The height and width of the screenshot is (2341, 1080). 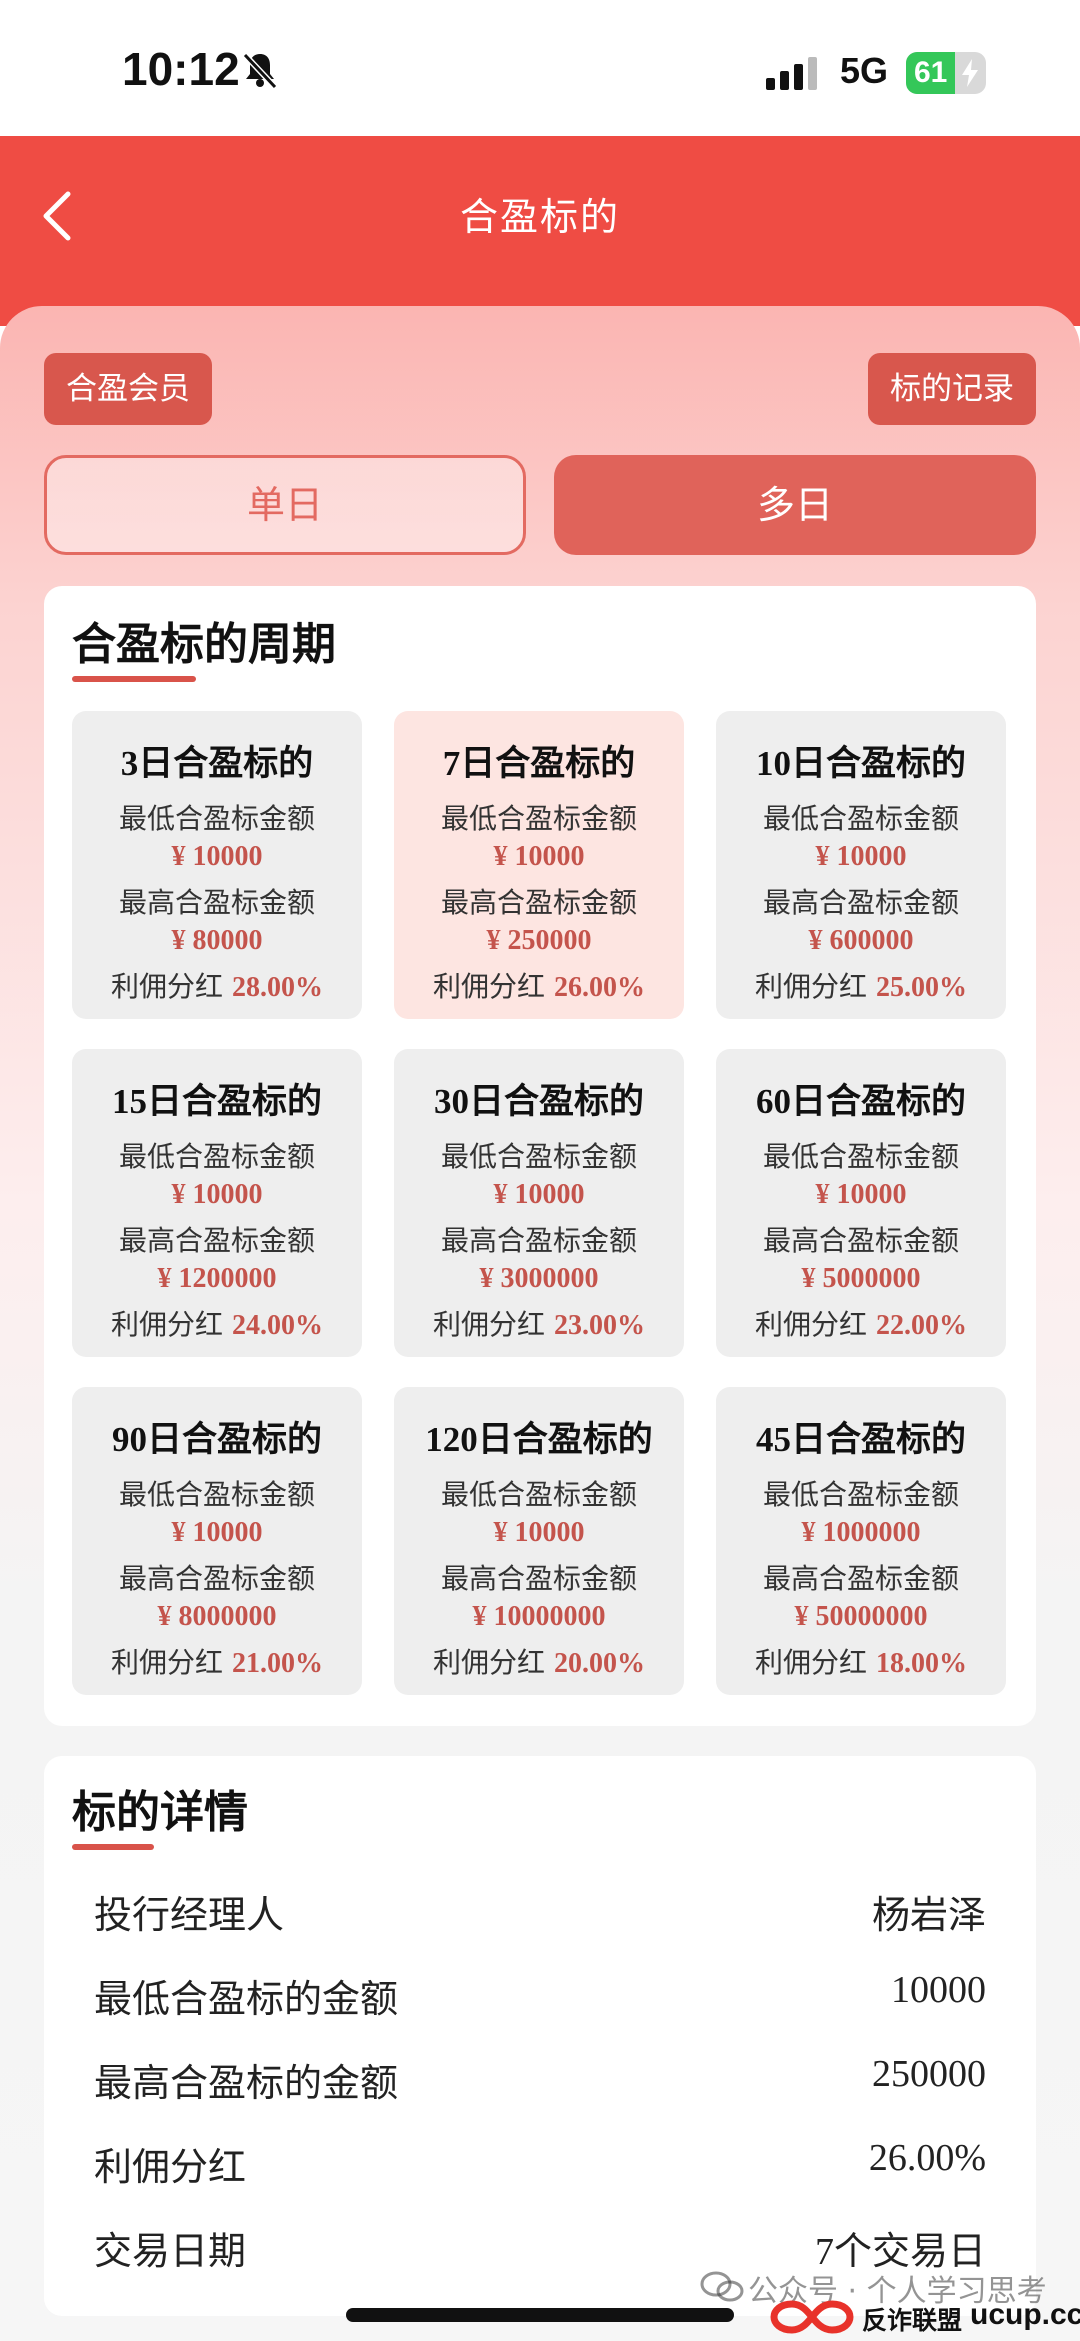 What do you see at coordinates (539, 1278) in the screenshot?
I see `plan-max-amount: ¥ 3000000` at bounding box center [539, 1278].